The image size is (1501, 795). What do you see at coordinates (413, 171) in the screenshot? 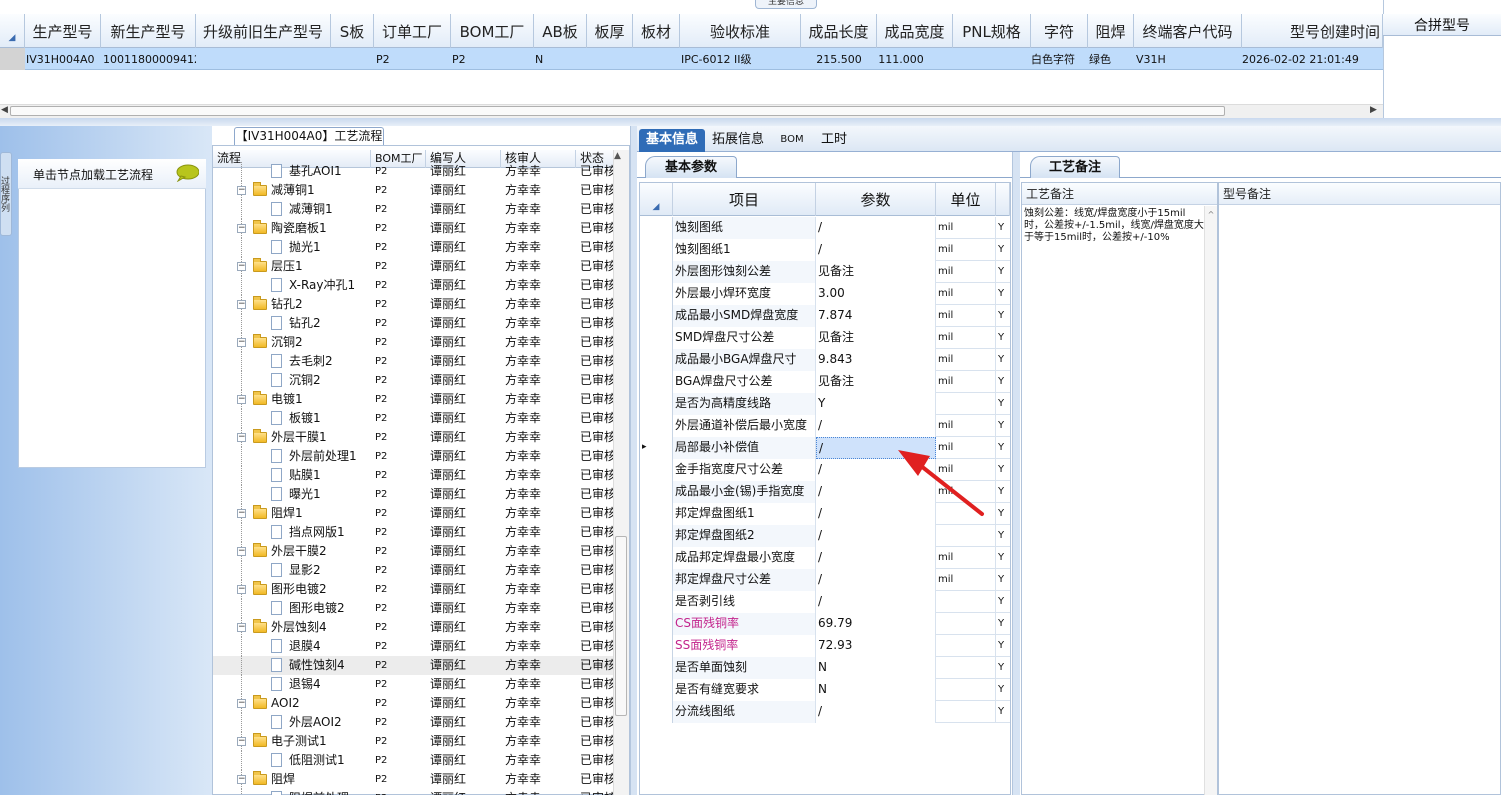
I see `process-row: 基孔AOI1 P2 谭丽红 方幸幸 已审核` at bounding box center [413, 171].